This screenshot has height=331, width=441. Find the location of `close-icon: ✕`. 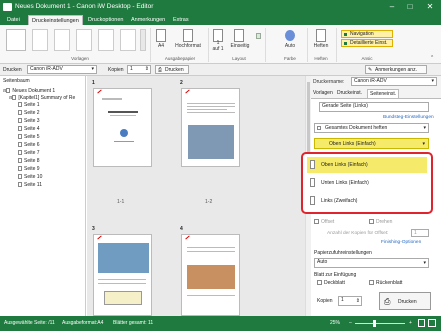

close-icon: ✕ is located at coordinates (430, 7).